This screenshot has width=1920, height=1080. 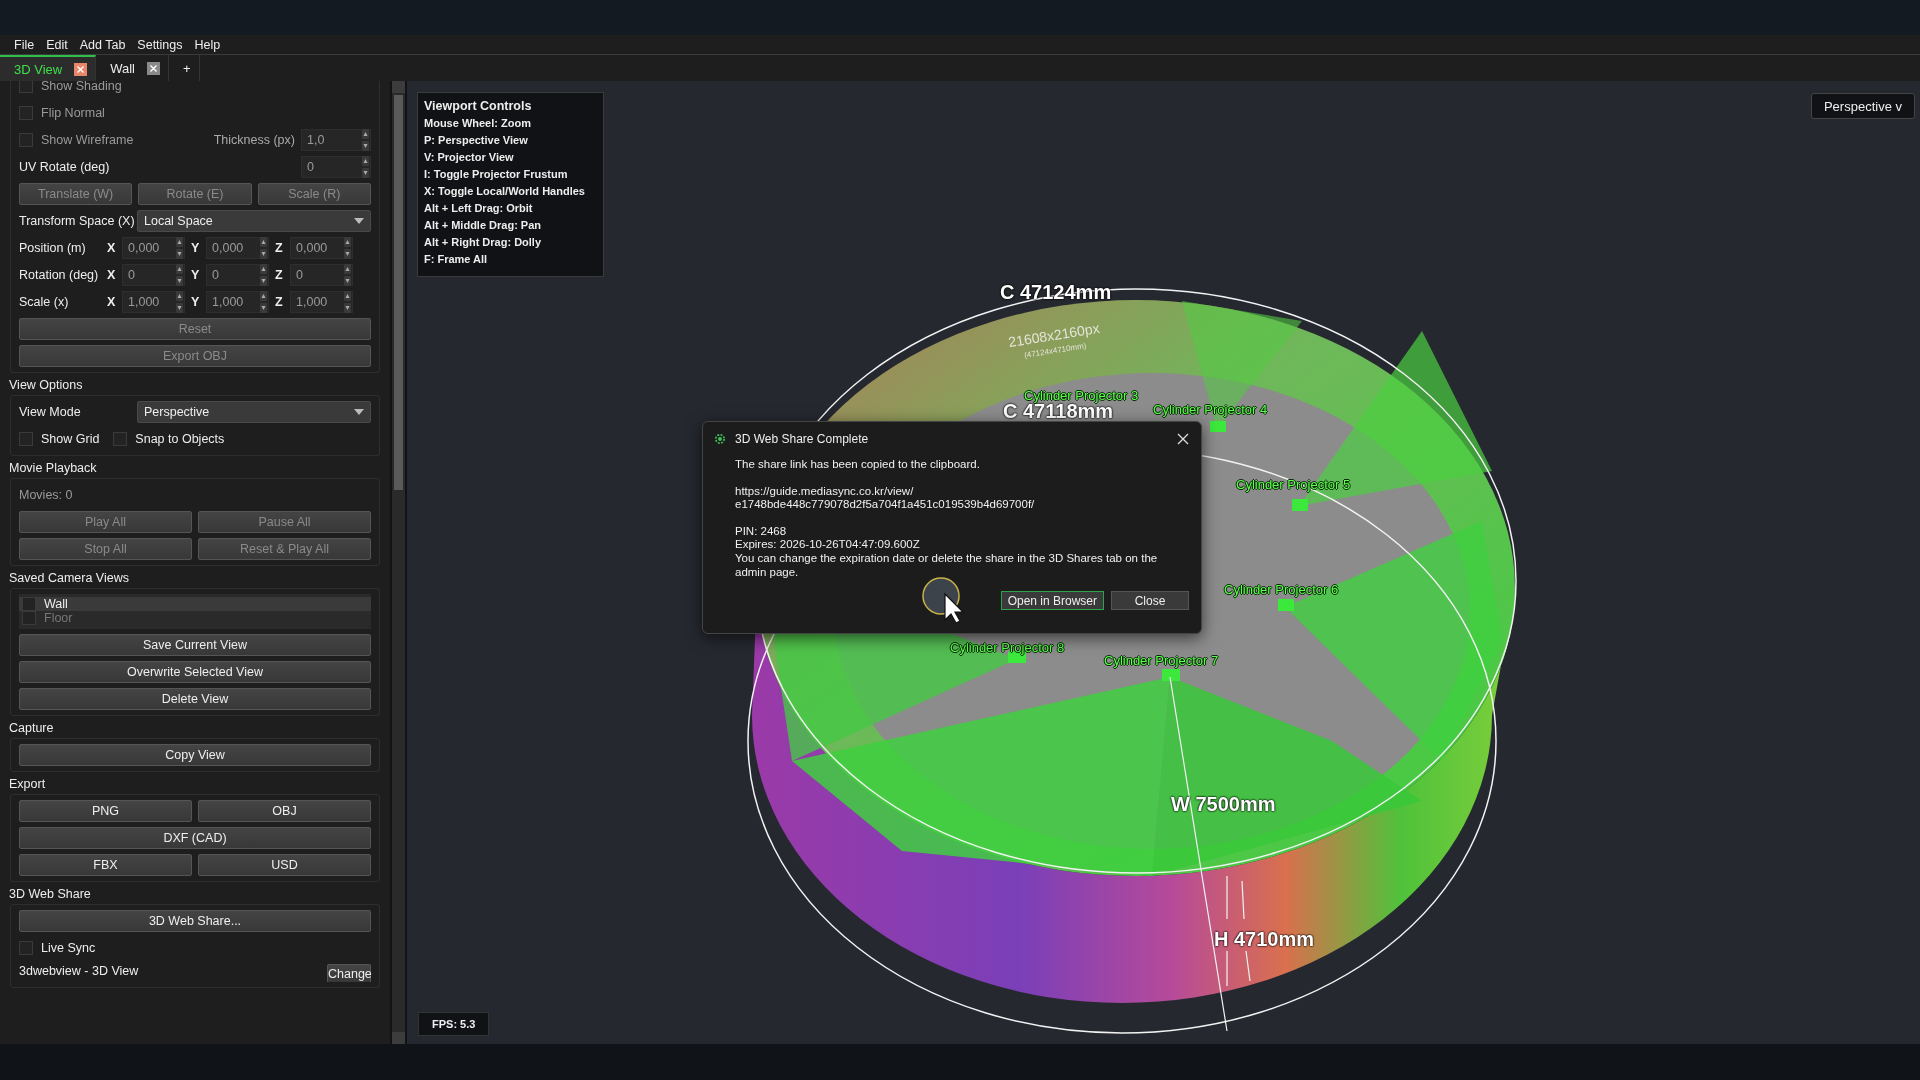 What do you see at coordinates (105, 865) in the screenshot?
I see `button: FBX` at bounding box center [105, 865].